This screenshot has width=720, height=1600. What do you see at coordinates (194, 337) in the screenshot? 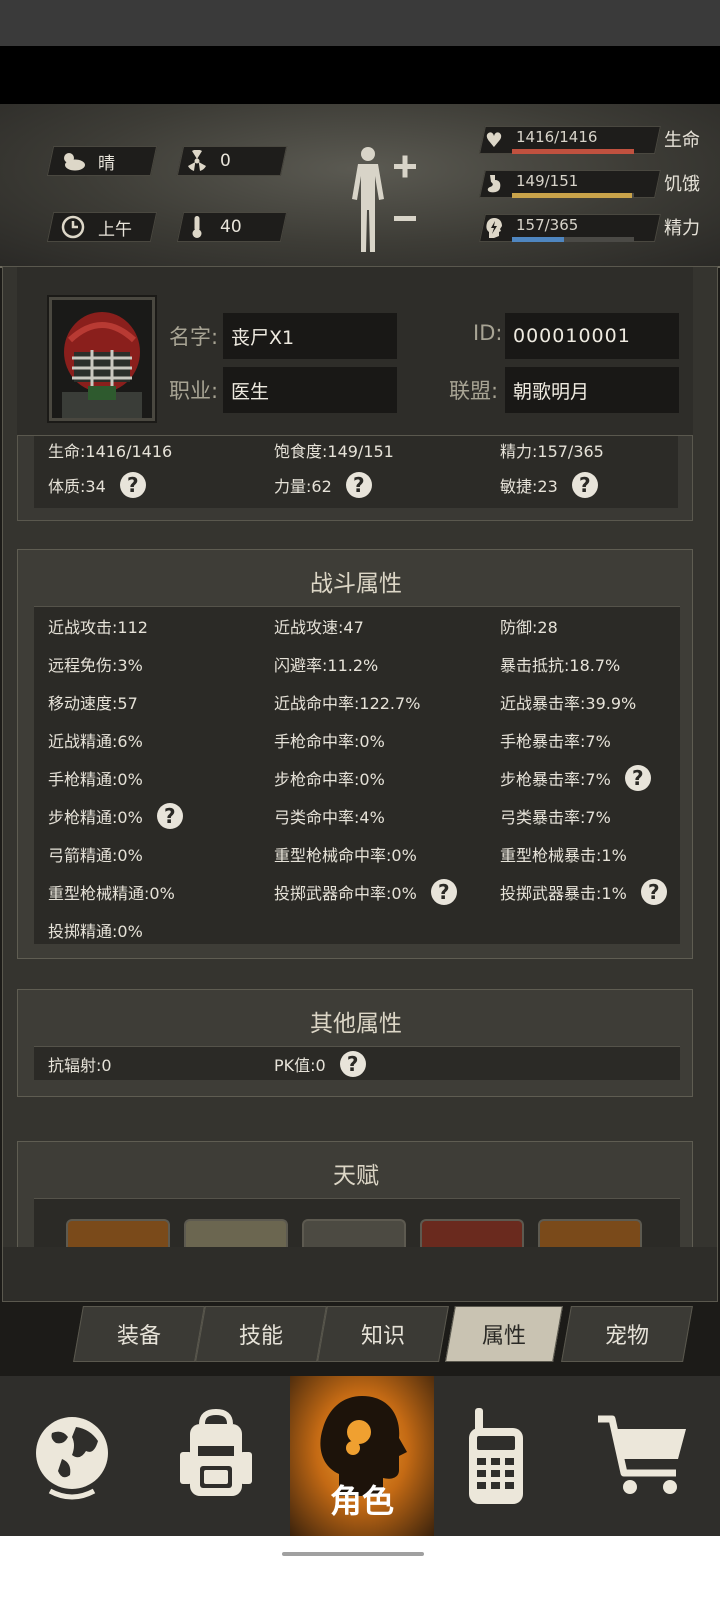
I see `name-label: 名字:` at bounding box center [194, 337].